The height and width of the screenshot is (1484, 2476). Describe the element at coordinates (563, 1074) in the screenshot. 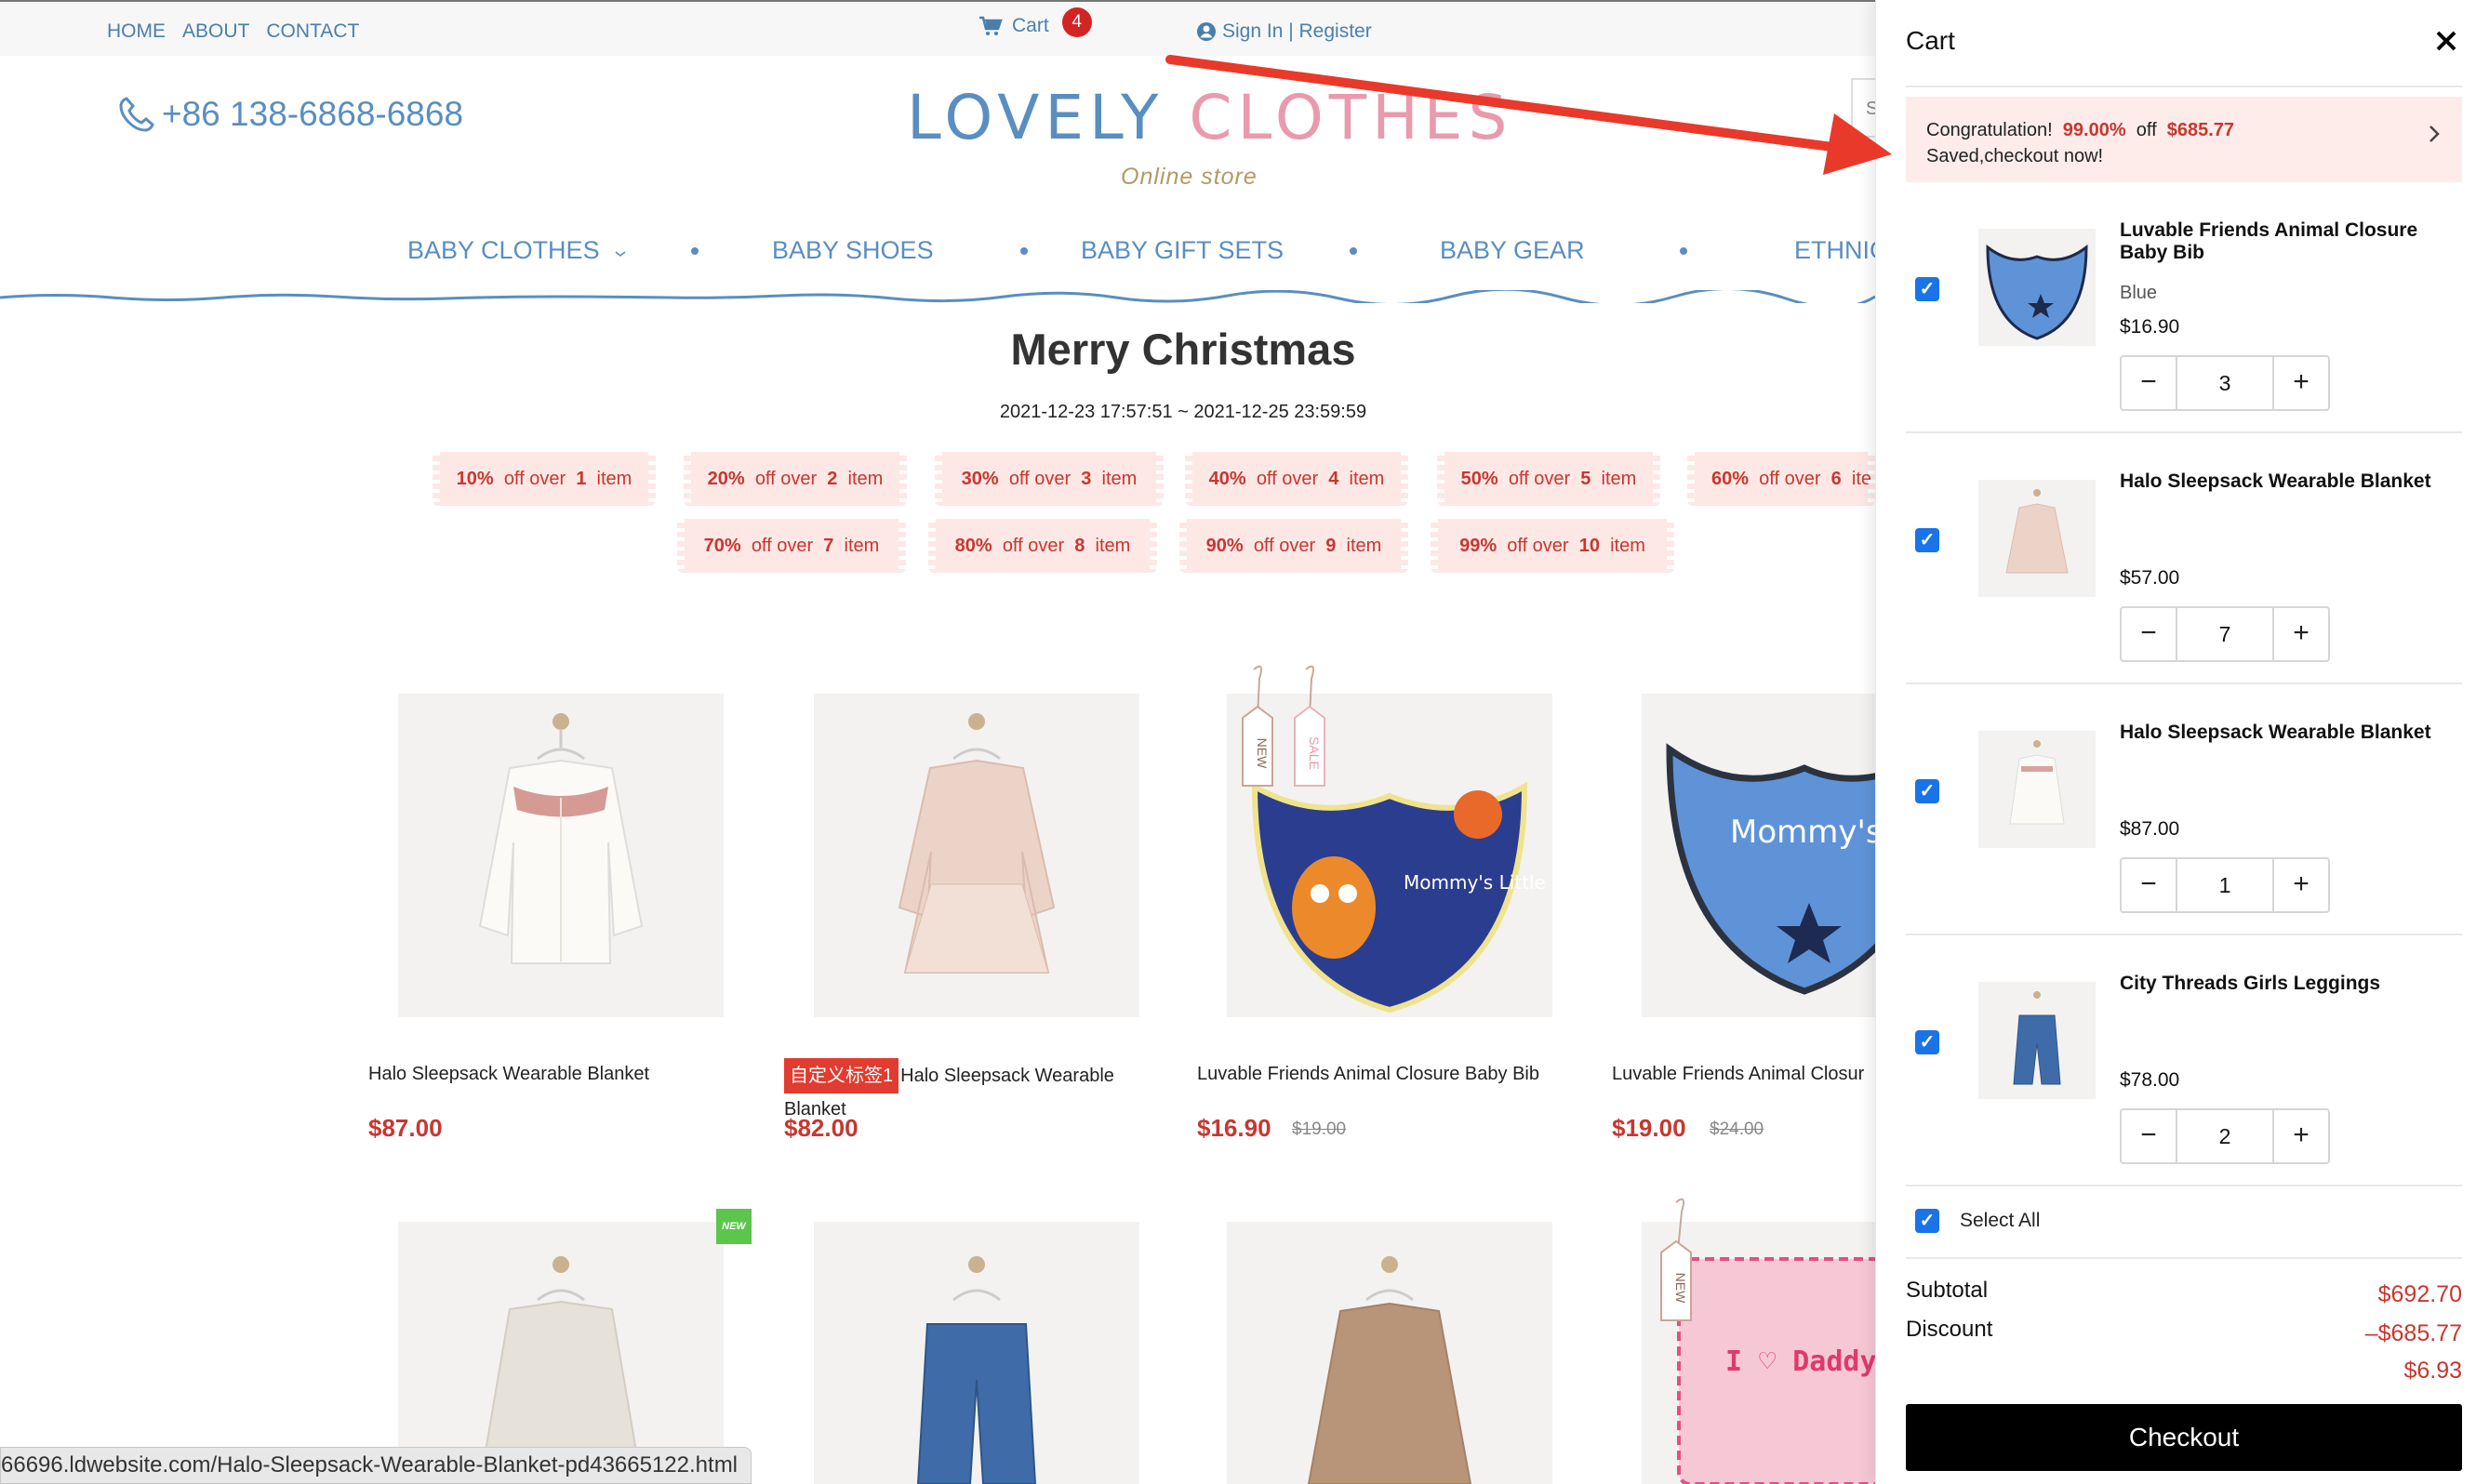

I see `product-name: Halo Sleepsack Wearable Blanket` at that location.